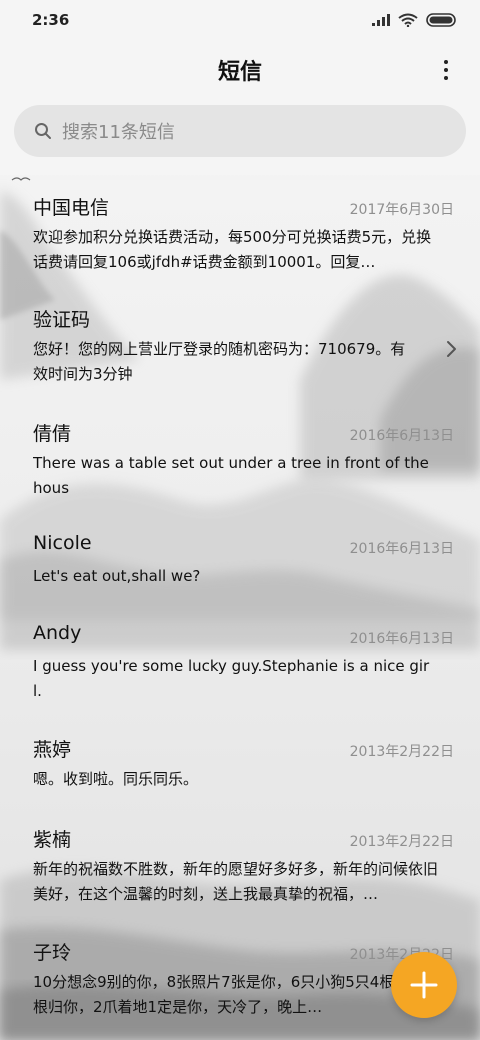 The image size is (480, 1040). What do you see at coordinates (52, 953) in the screenshot?
I see `contact-name: 子玲` at bounding box center [52, 953].